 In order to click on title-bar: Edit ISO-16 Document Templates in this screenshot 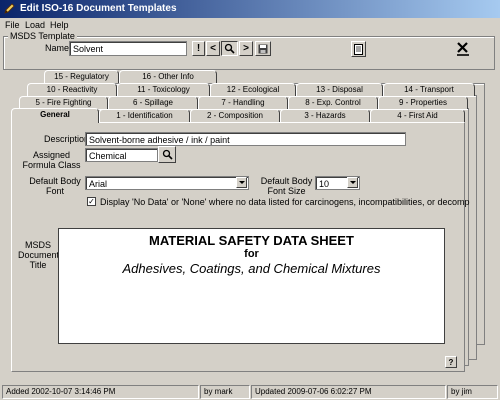, I will do `click(250, 9)`.